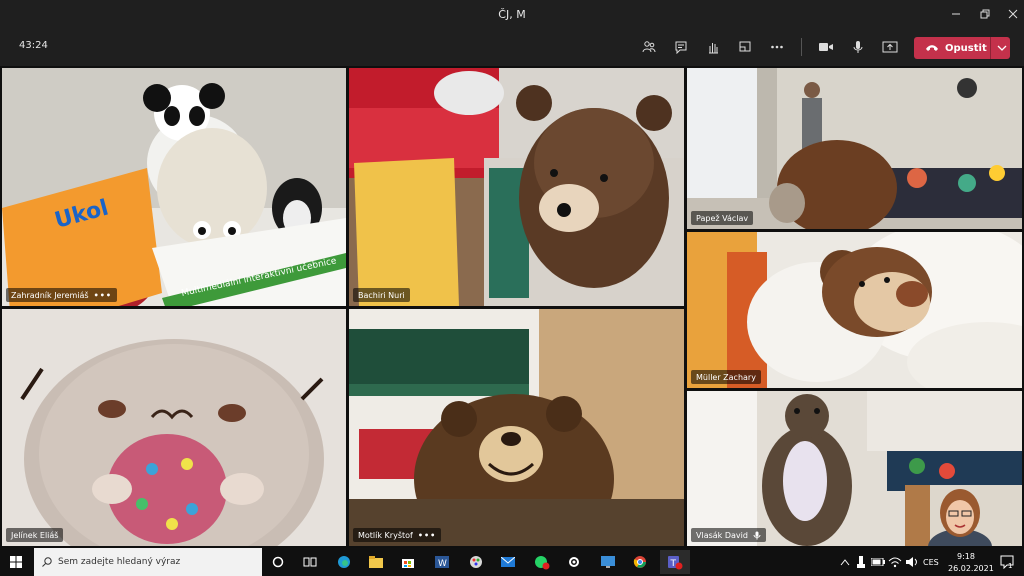 The height and width of the screenshot is (576, 1024). Describe the element at coordinates (777, 47) in the screenshot. I see `more-actions-button` at that location.